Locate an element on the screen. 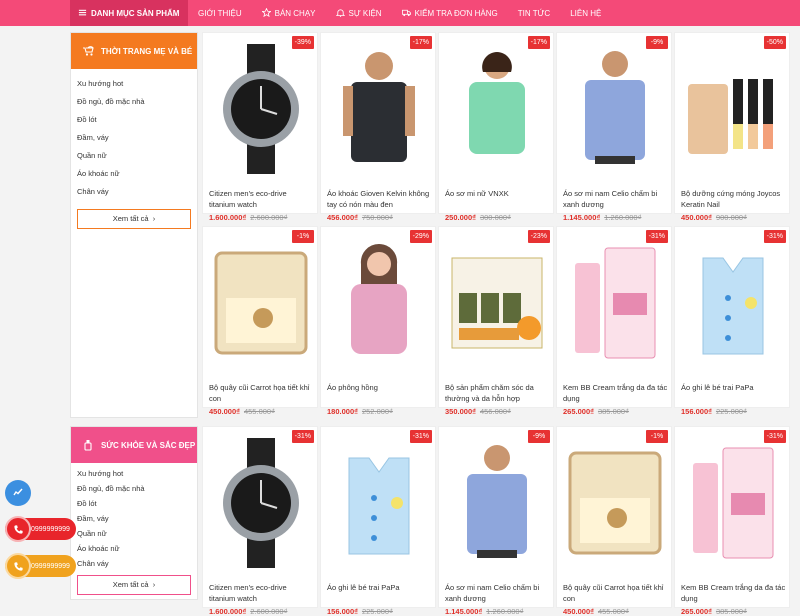  product-price: 1.145.000₫ is located at coordinates (582, 217).